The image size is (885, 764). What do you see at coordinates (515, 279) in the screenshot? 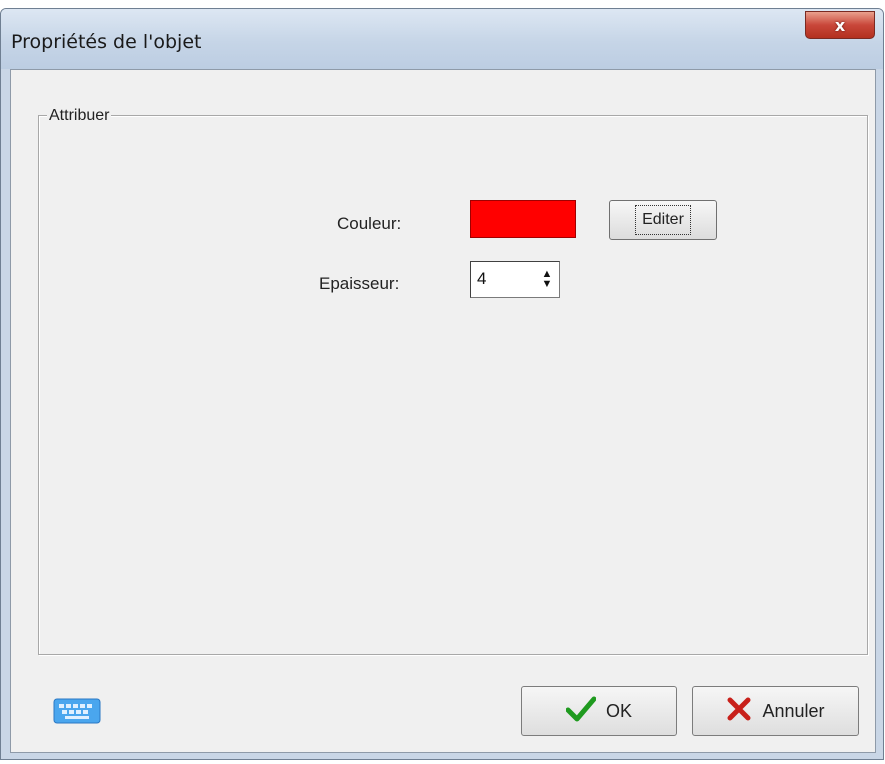
I see `thickness-spinner: 4 ▲ ▼` at bounding box center [515, 279].